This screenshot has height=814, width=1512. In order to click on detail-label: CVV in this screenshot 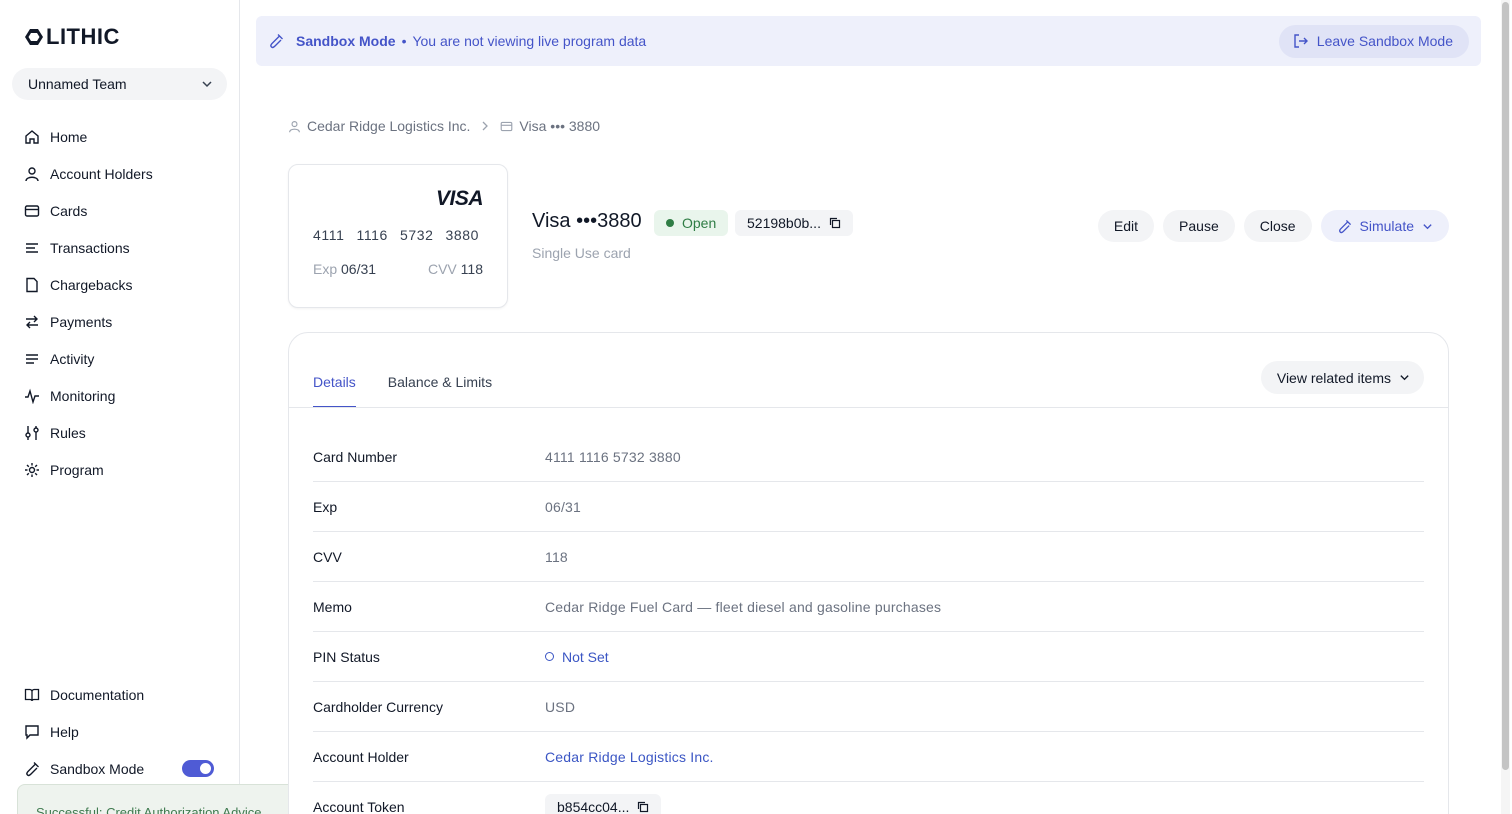, I will do `click(327, 556)`.